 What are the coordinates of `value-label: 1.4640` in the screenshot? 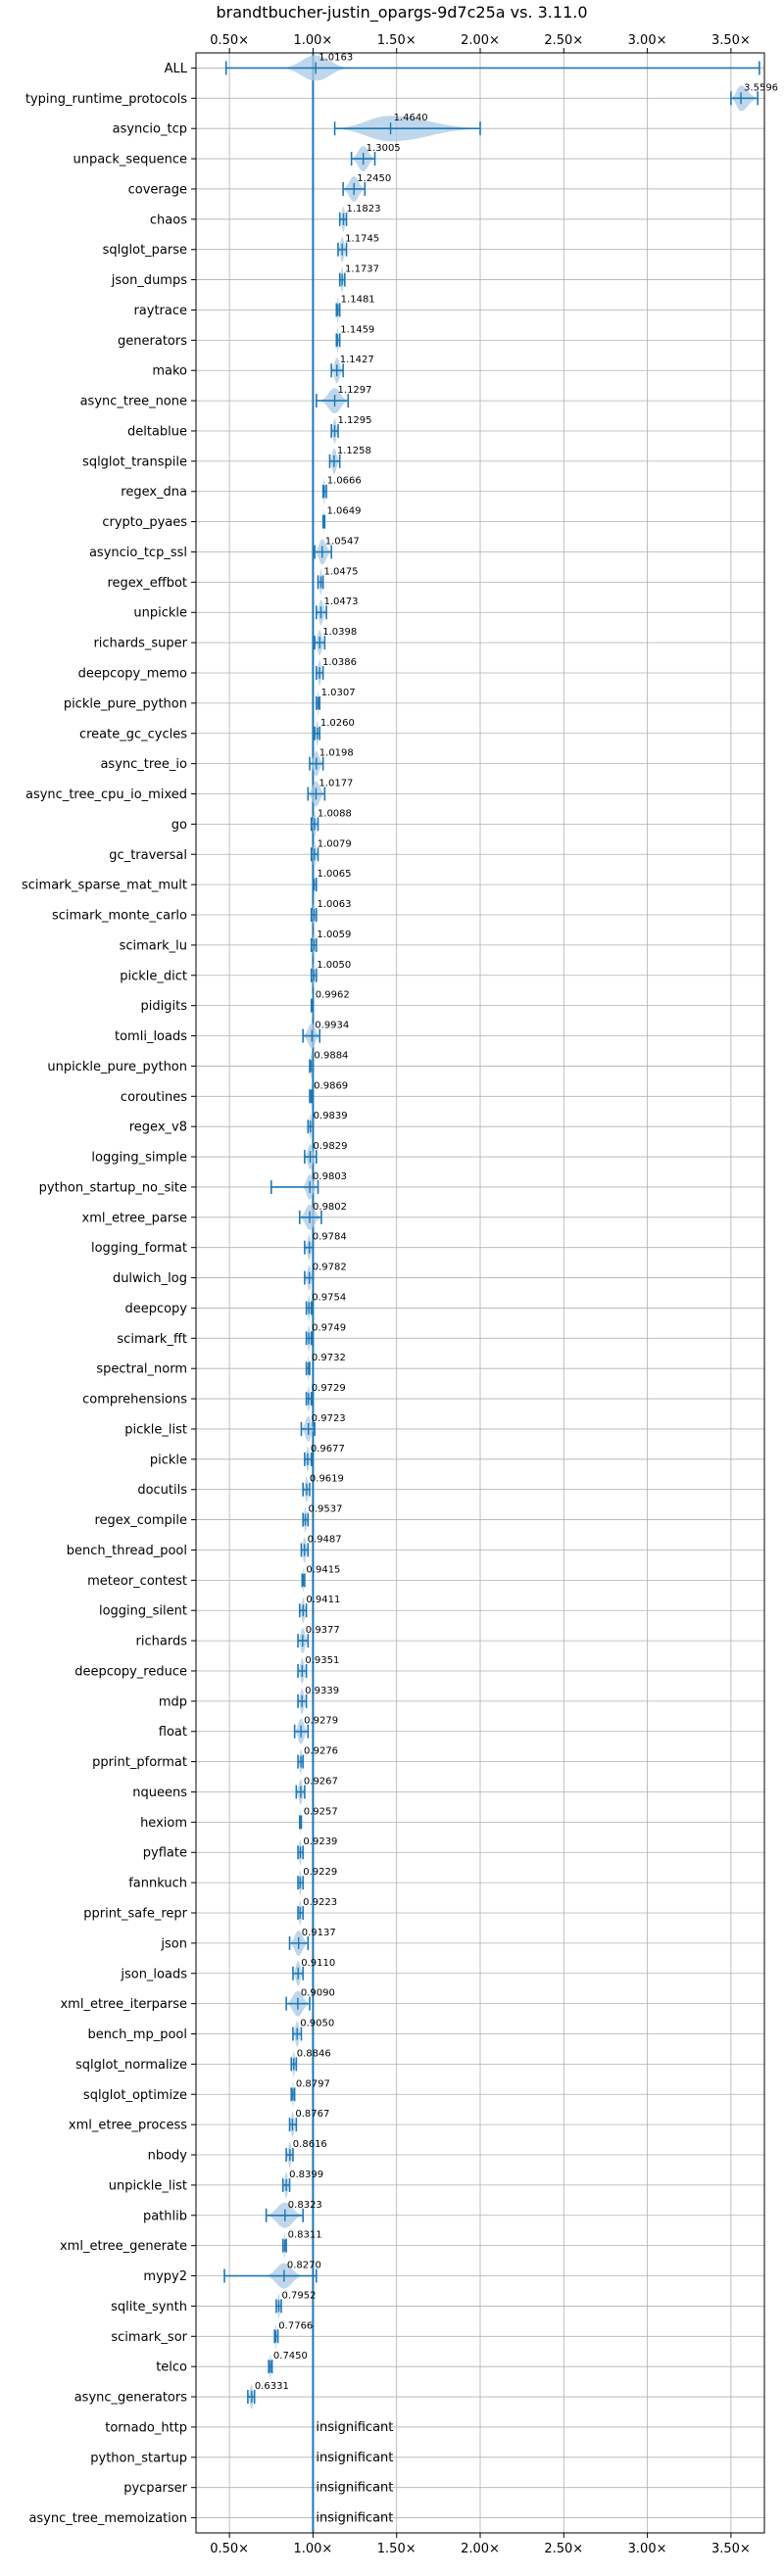 It's located at (411, 118).